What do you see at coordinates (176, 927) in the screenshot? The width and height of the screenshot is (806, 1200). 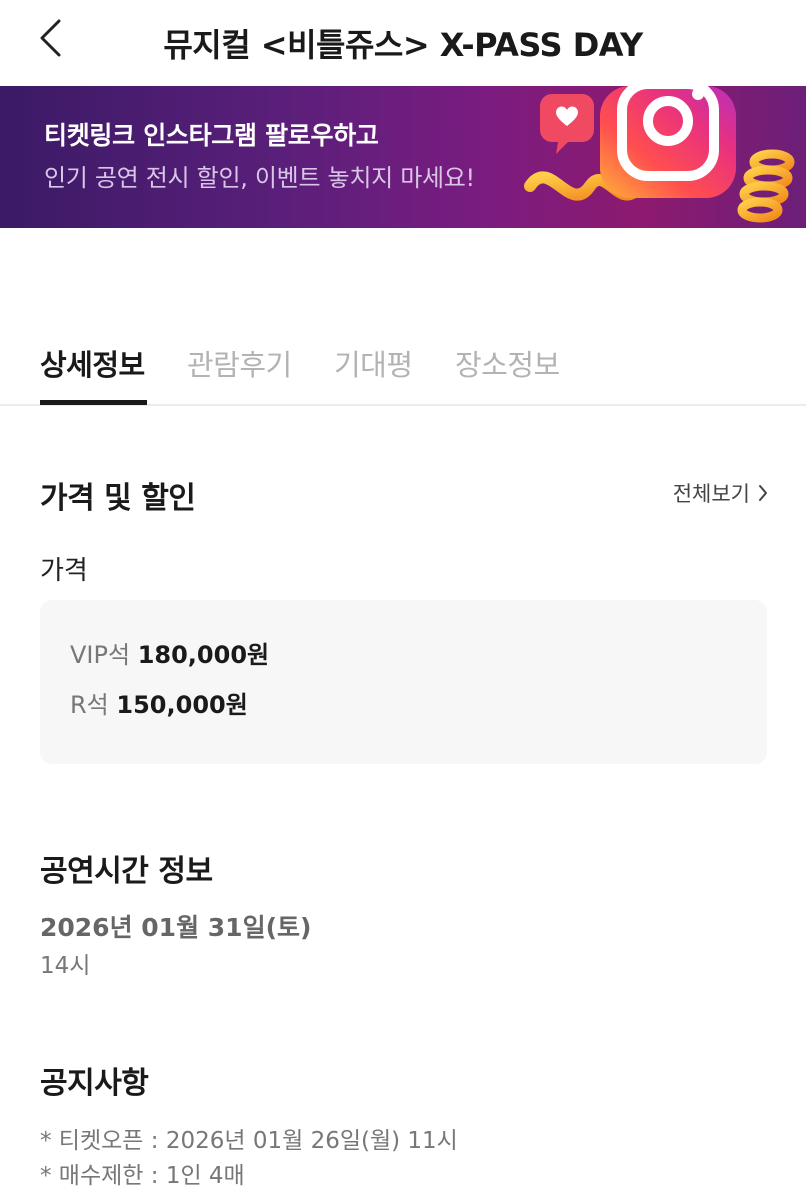 I see `performance-date: 2026년 01월 31일(토)` at bounding box center [176, 927].